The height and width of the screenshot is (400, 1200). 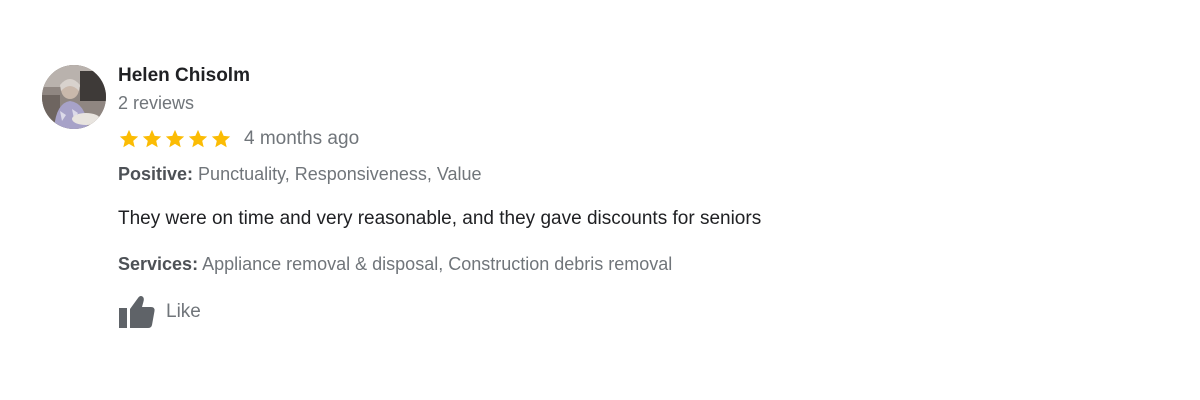 I want to click on avatar, so click(x=74, y=97).